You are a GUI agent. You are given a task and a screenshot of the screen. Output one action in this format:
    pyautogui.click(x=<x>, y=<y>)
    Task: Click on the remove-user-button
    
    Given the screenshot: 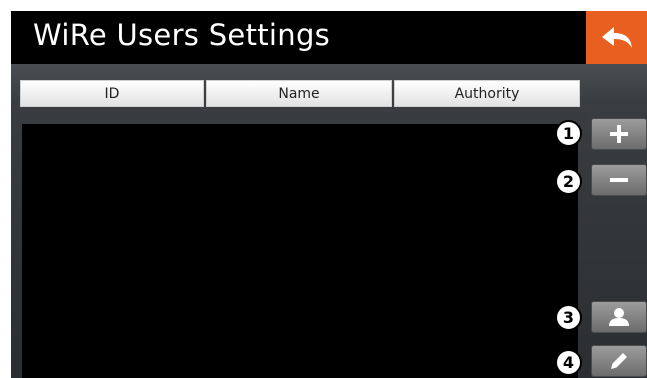 What is the action you would take?
    pyautogui.click(x=619, y=180)
    